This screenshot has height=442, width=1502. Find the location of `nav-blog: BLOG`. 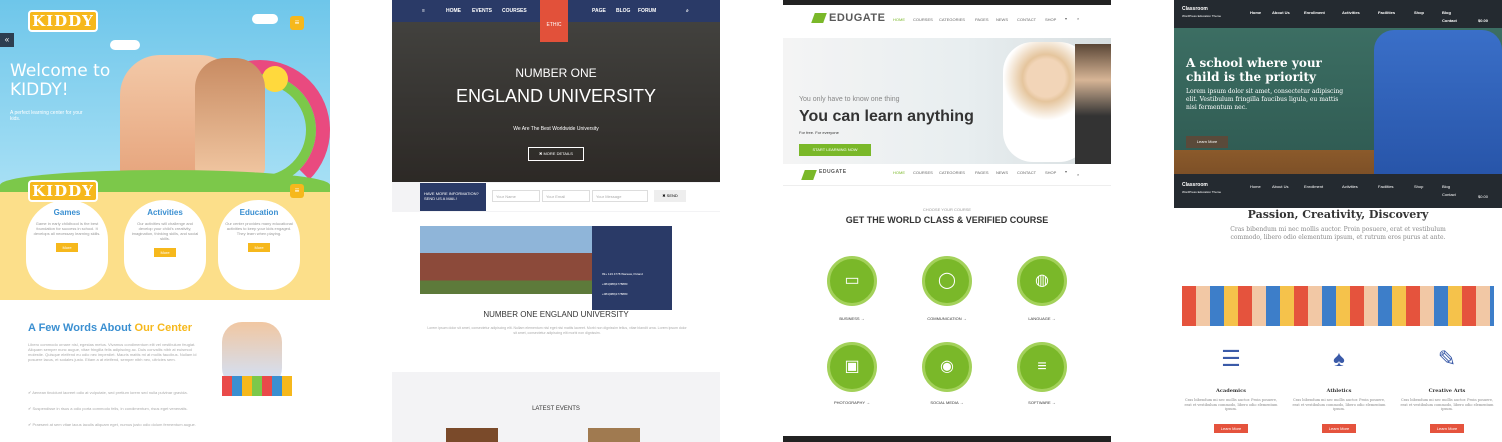

nav-blog: BLOG is located at coordinates (623, 11).